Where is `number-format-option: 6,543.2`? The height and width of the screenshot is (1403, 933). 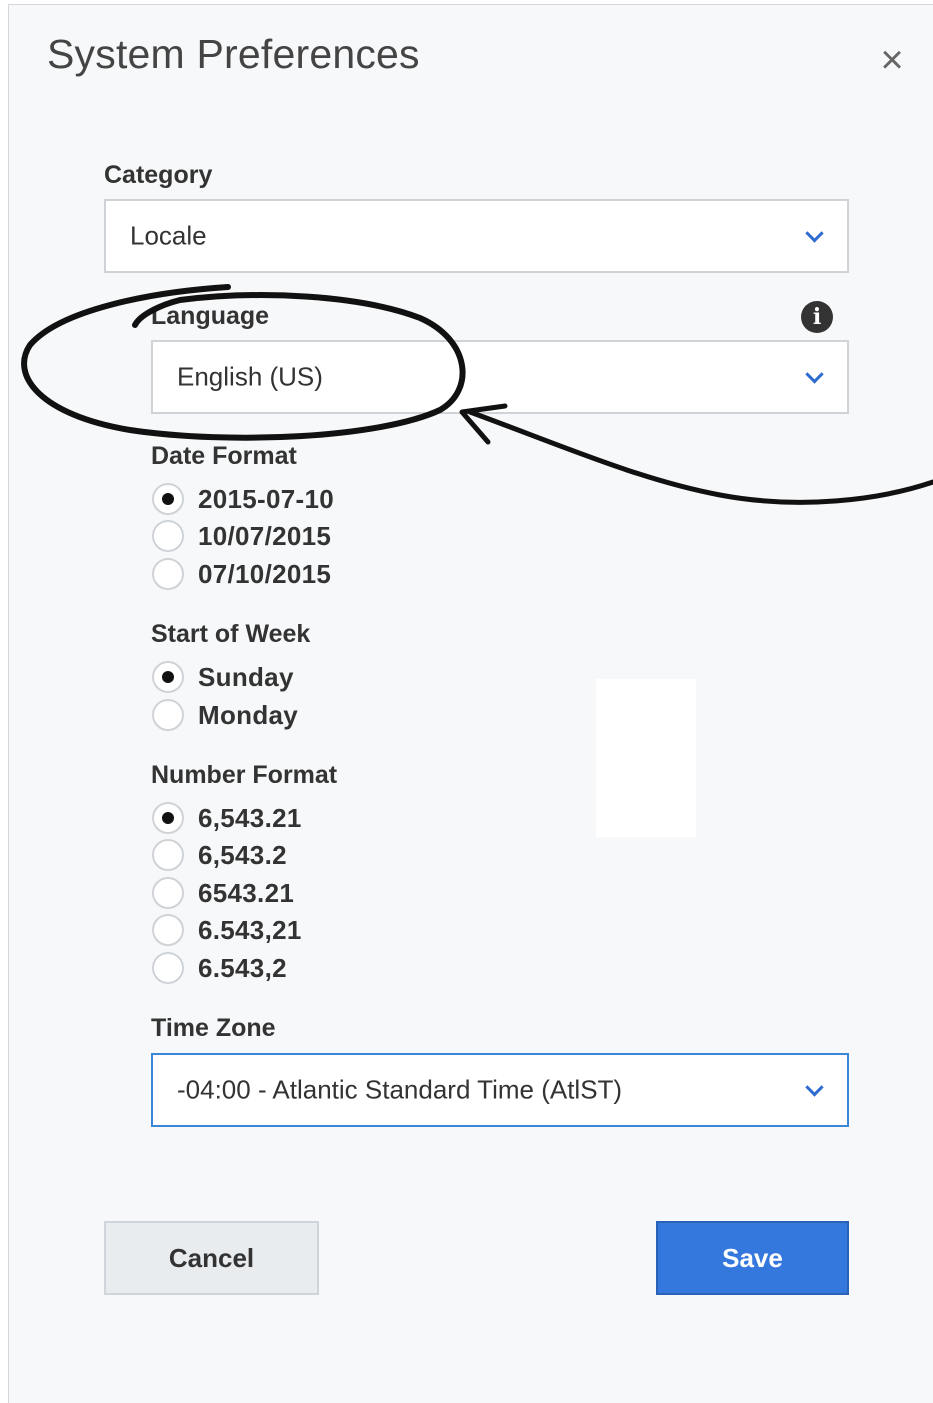
number-format-option: 6,543.2 is located at coordinates (219, 855).